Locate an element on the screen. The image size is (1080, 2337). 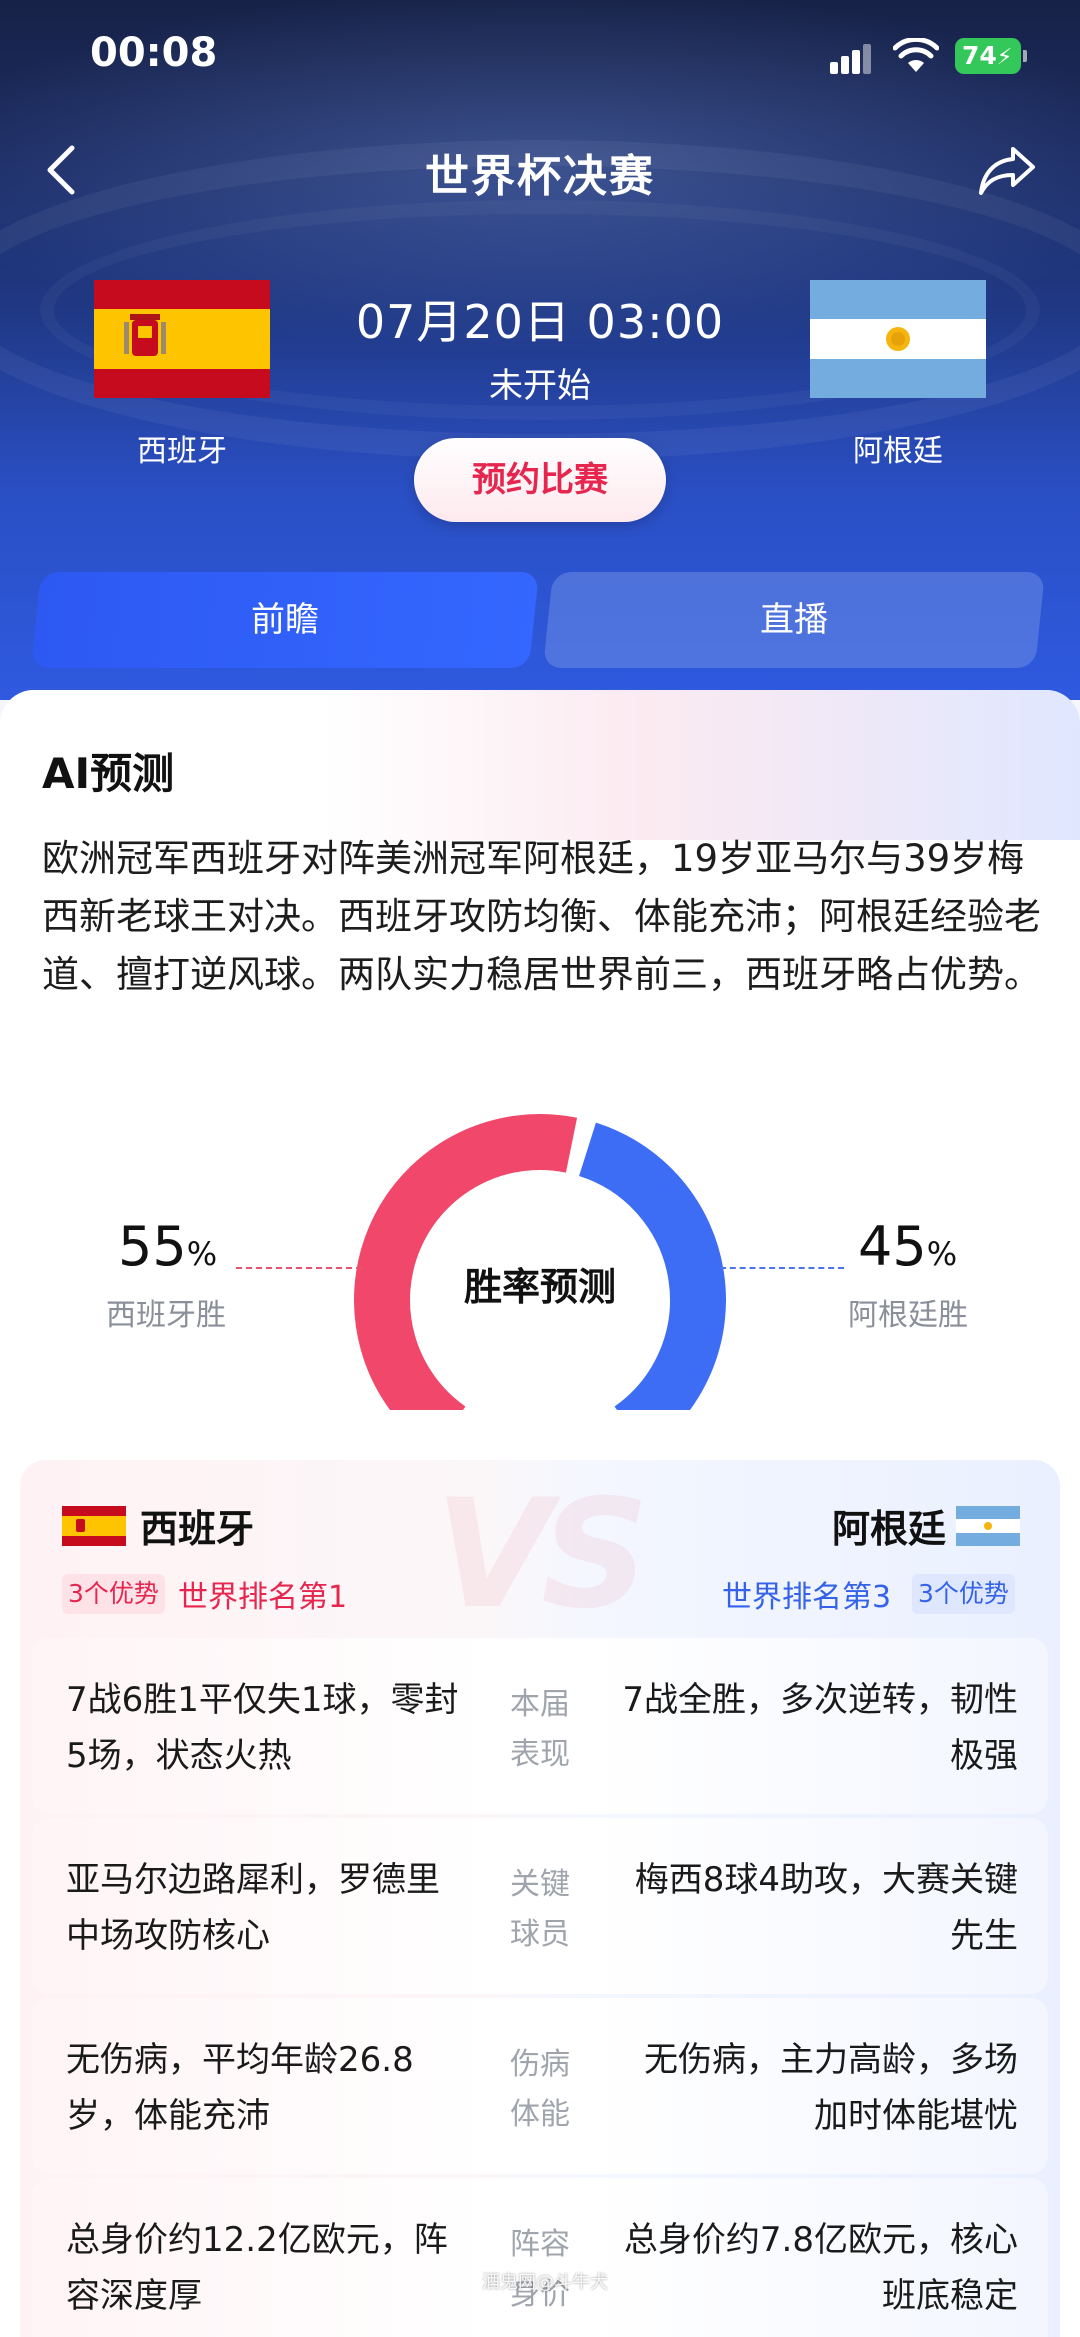
status-time: 00:08 is located at coordinates (154, 53).